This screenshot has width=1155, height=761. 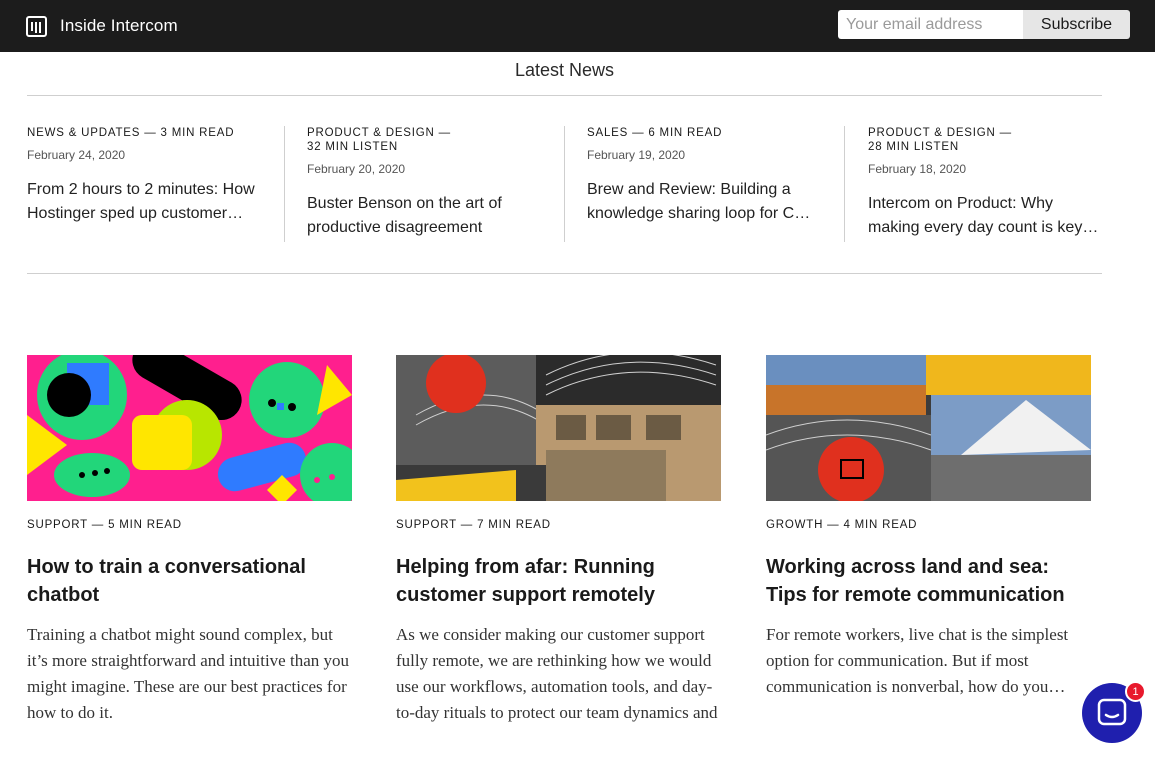 I want to click on land-and-sea-collage-image, so click(x=928, y=428).